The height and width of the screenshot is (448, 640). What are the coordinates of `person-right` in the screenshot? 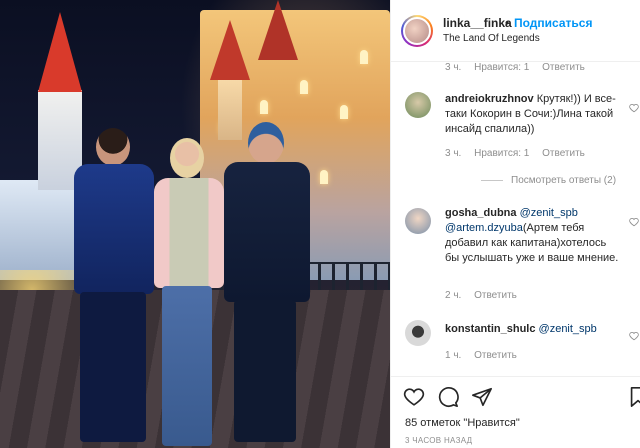 It's located at (266, 285).